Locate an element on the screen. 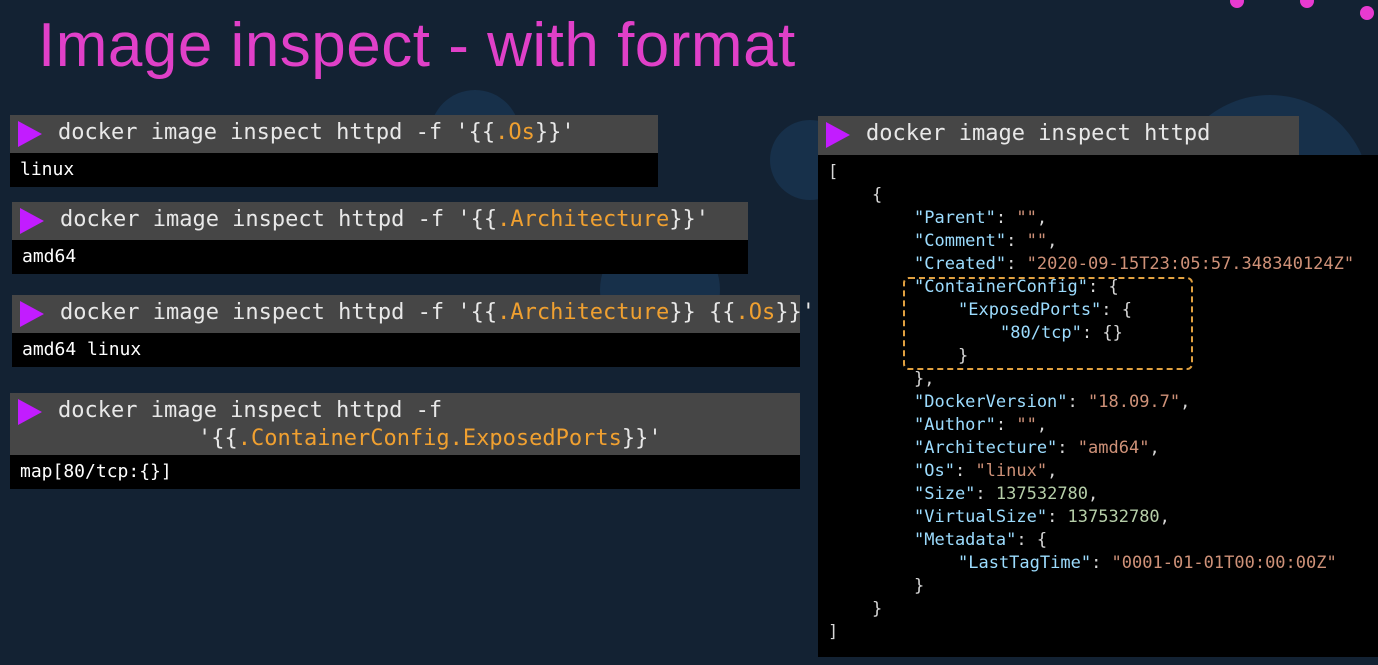  json-line: { is located at coordinates (877, 195).